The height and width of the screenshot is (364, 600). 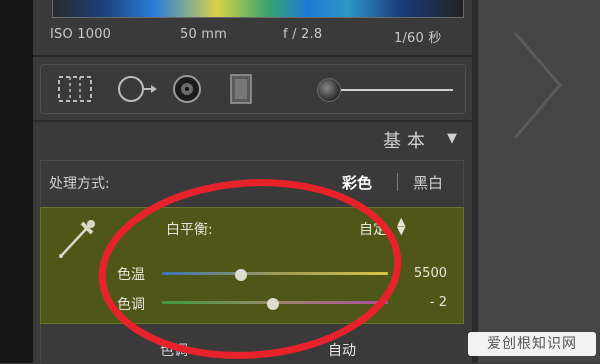 What do you see at coordinates (452, 138) in the screenshot?
I see `collapse-arrow-icon: ▼` at bounding box center [452, 138].